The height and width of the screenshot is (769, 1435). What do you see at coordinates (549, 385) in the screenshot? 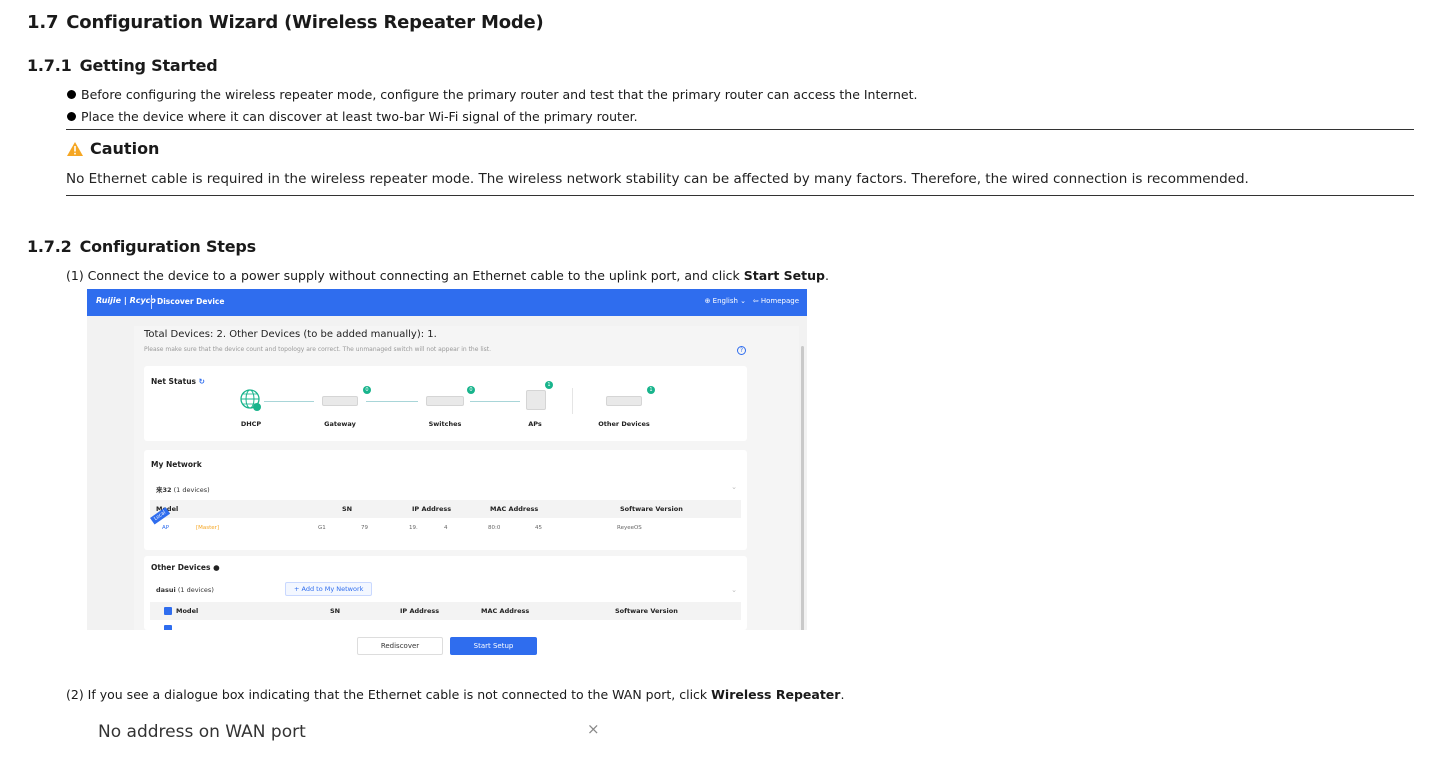
I see `ap-count-badge: 1` at bounding box center [549, 385].